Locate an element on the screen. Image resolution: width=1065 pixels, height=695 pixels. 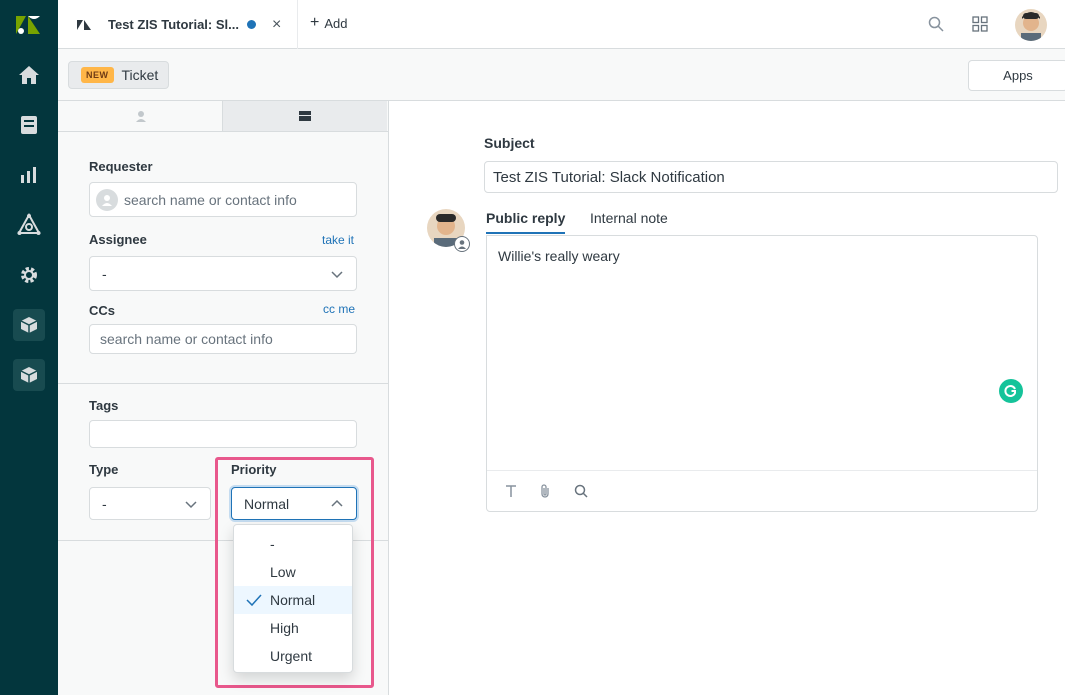
option-label: Normal is located at coordinates (293, 600).